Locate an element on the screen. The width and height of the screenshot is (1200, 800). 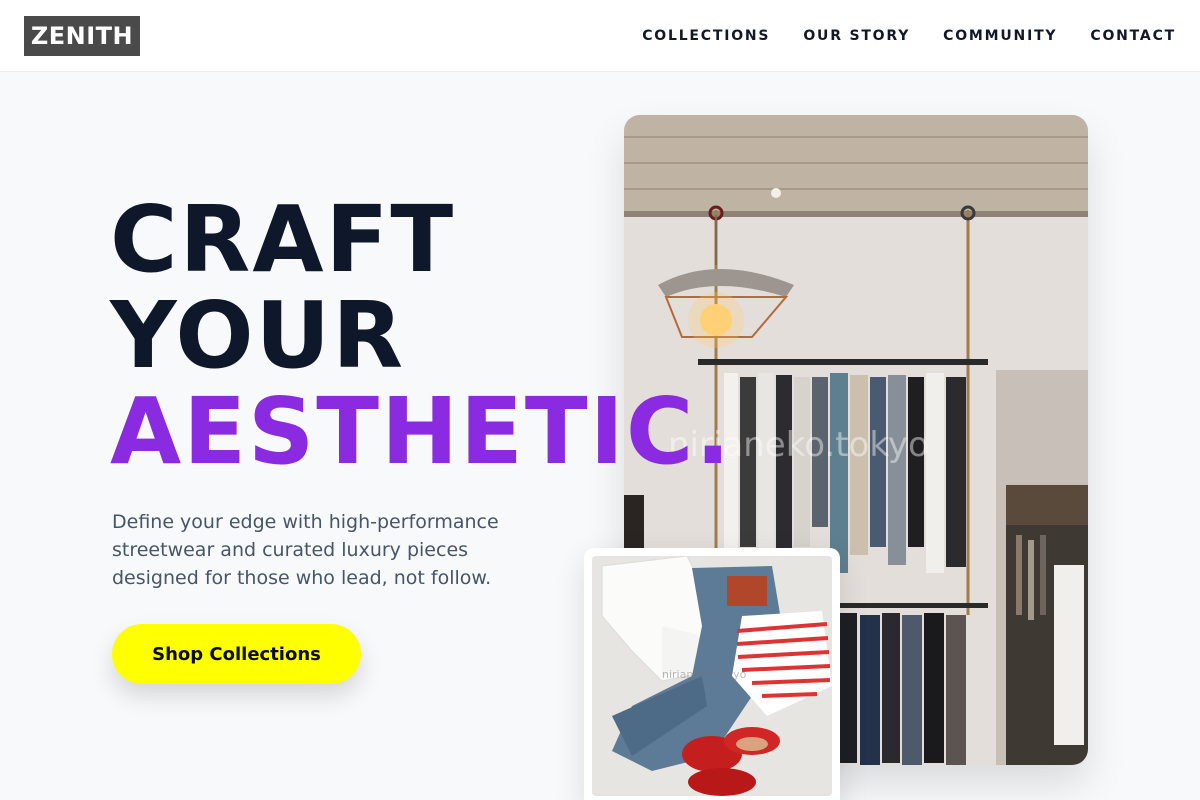
main-nav: COLLECTIONS OUR STORY COMMUNITY CONTACT is located at coordinates (909, 36).